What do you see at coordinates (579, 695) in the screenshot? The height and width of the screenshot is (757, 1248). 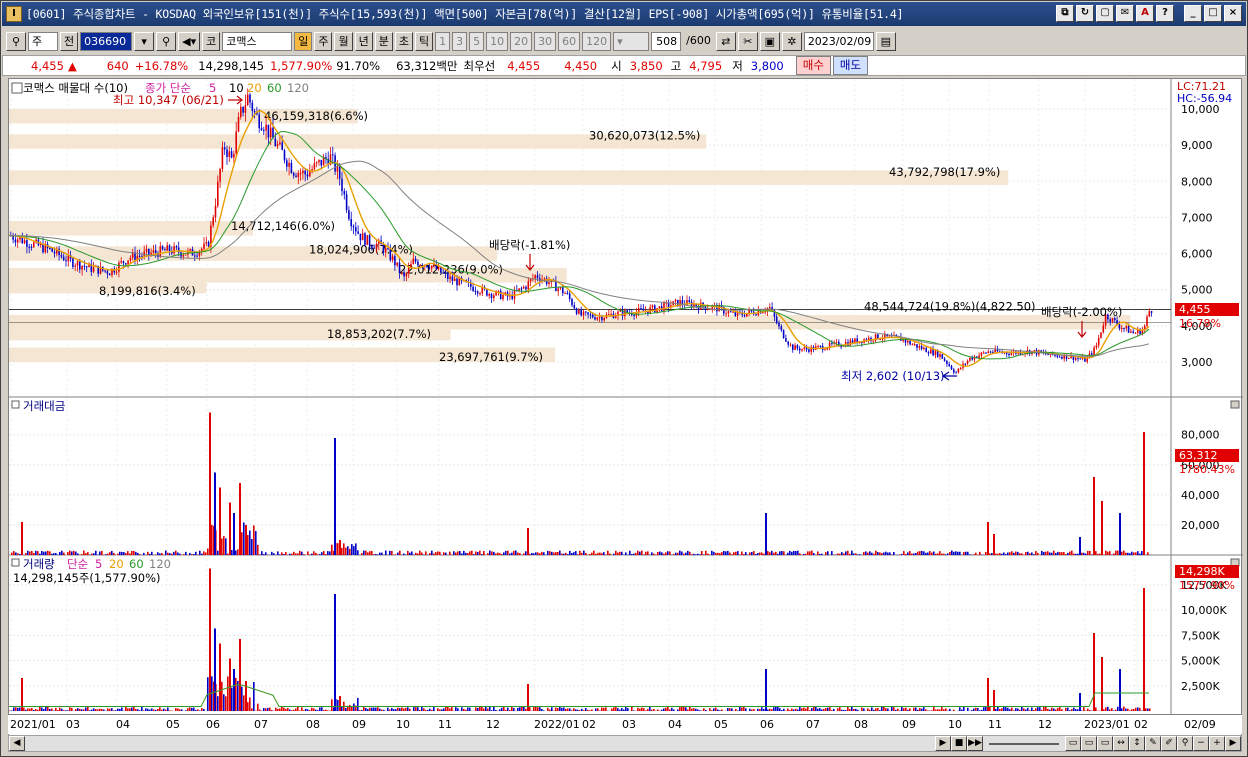 I see `volume-ma-line` at bounding box center [579, 695].